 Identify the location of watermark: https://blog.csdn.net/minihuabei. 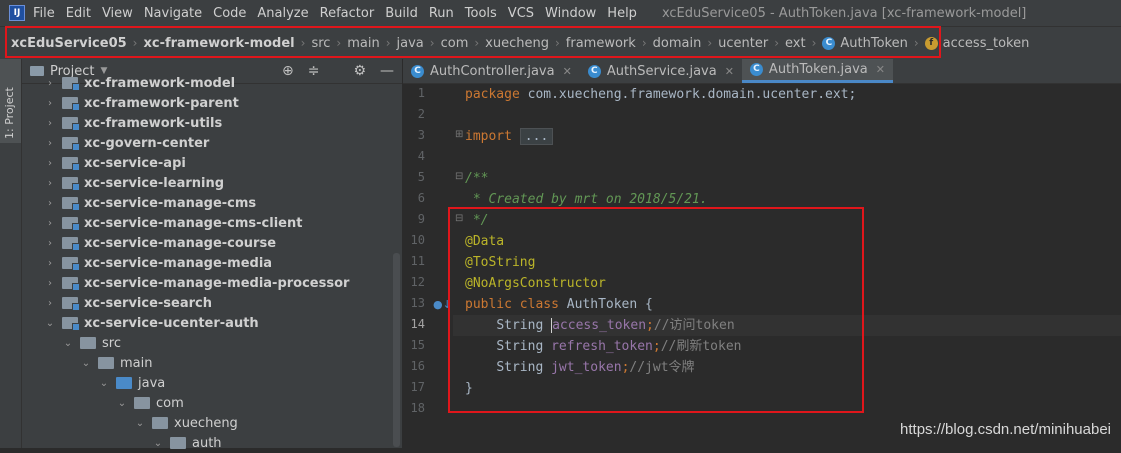
(1005, 429).